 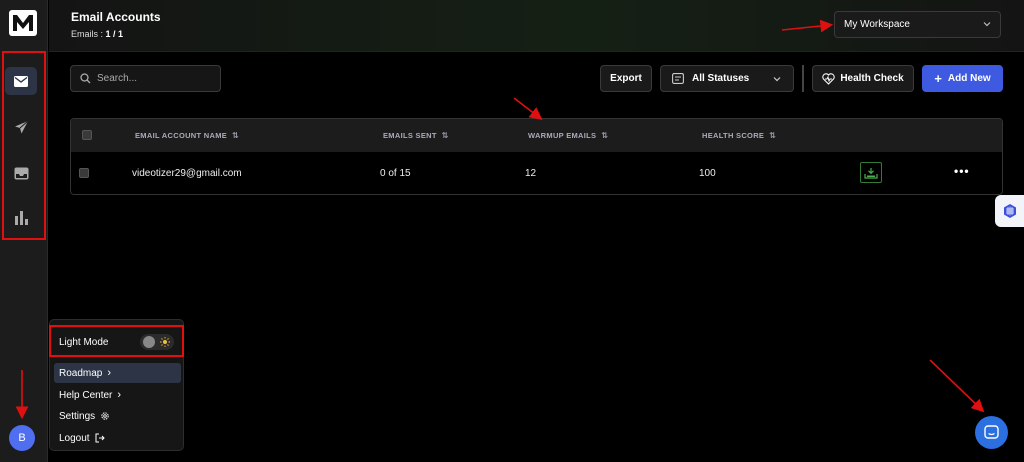 I want to click on column-header-label: WARMUP EMAILS, so click(x=562, y=135).